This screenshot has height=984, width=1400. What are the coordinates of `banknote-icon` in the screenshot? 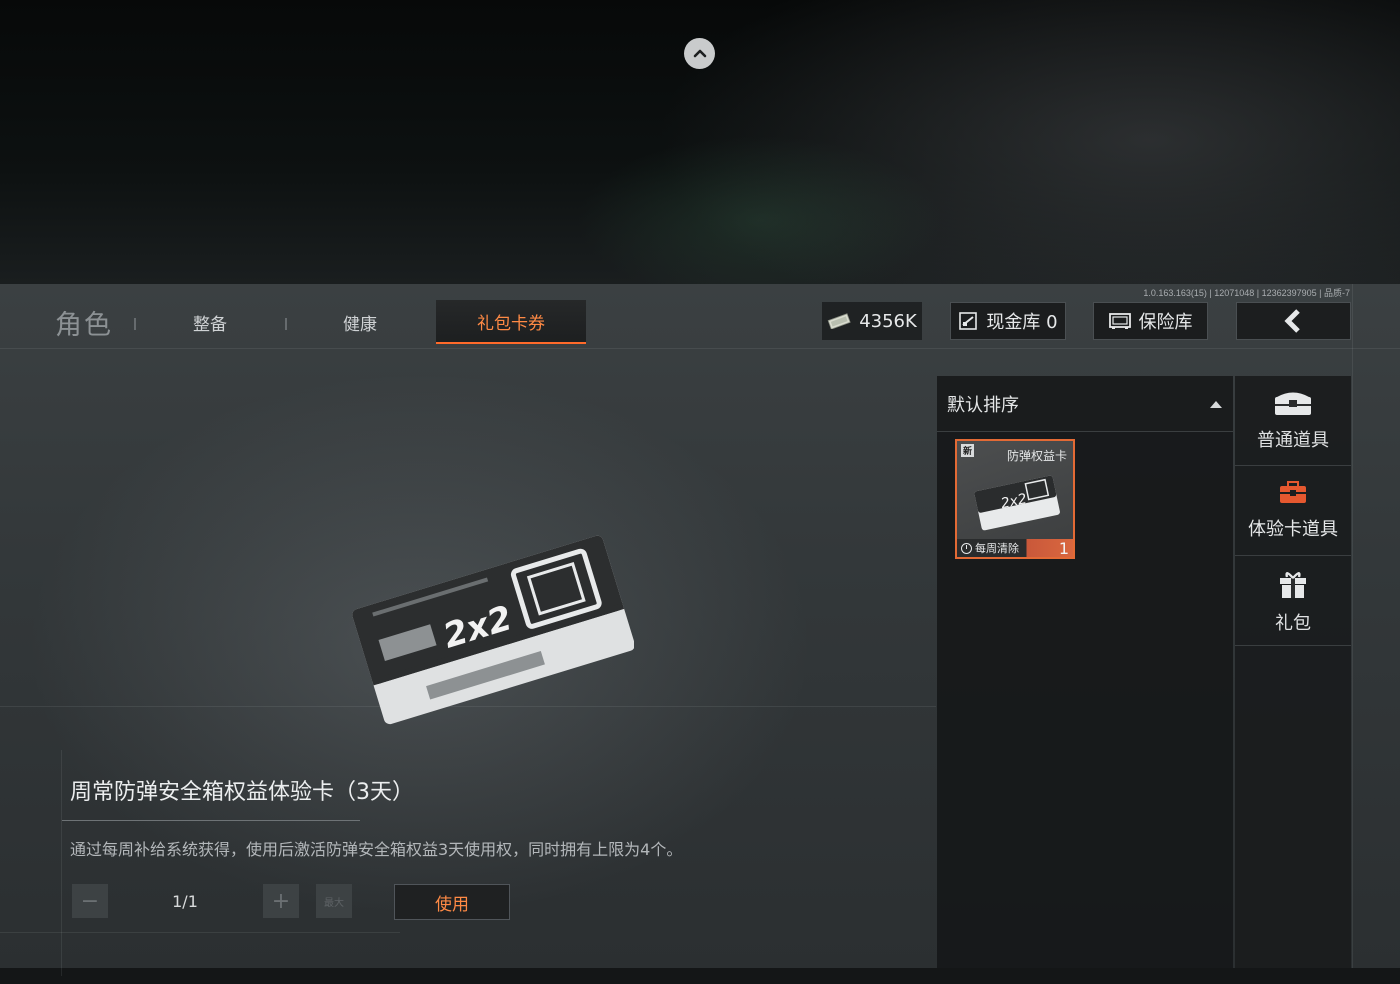 It's located at (839, 321).